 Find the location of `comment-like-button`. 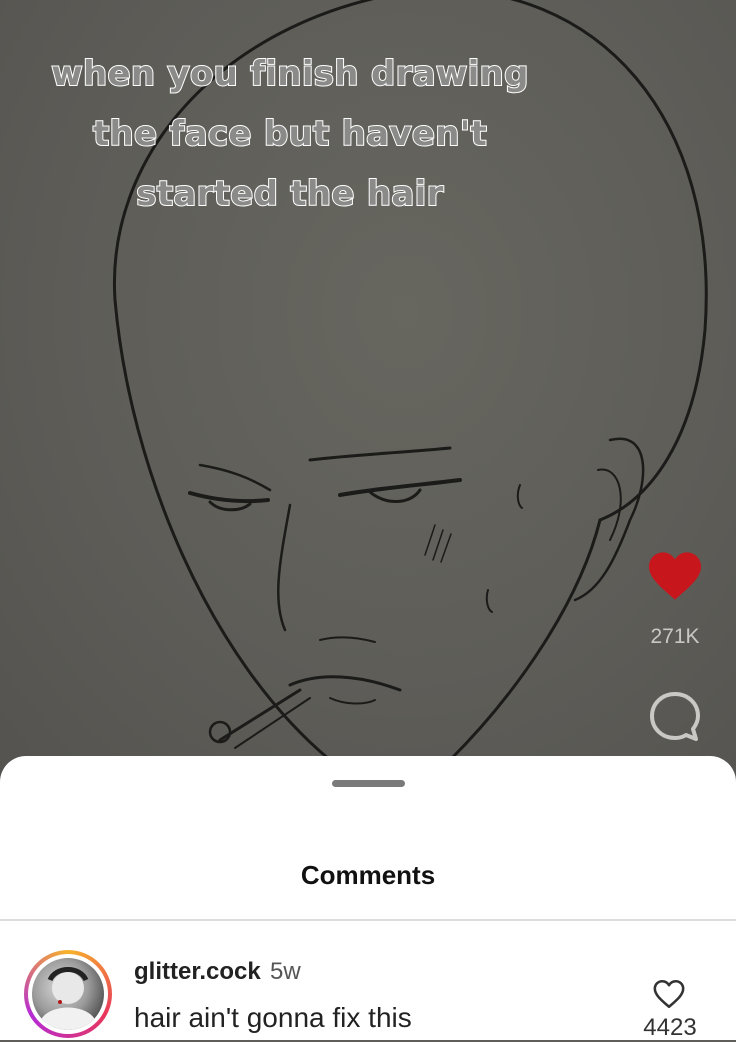

comment-like-button is located at coordinates (669, 994).